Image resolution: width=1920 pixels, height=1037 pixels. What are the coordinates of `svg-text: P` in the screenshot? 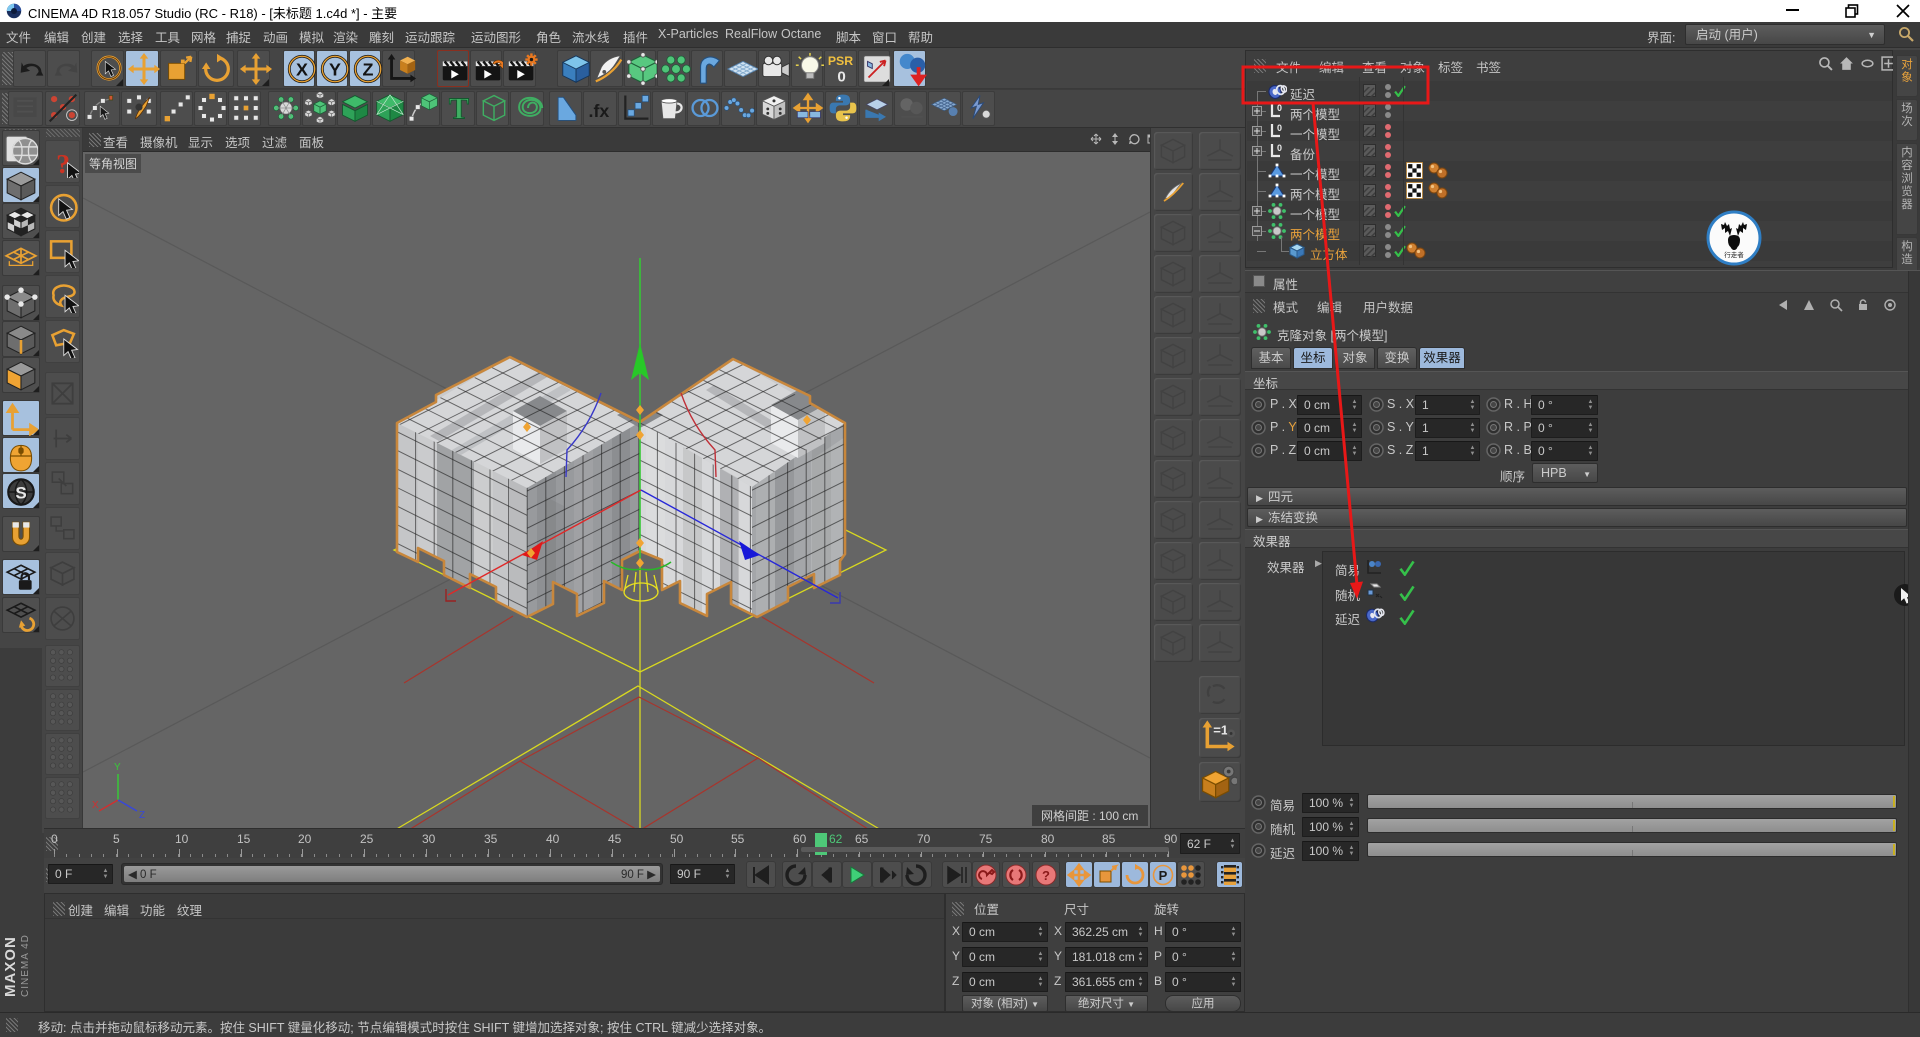 It's located at (1163, 875).